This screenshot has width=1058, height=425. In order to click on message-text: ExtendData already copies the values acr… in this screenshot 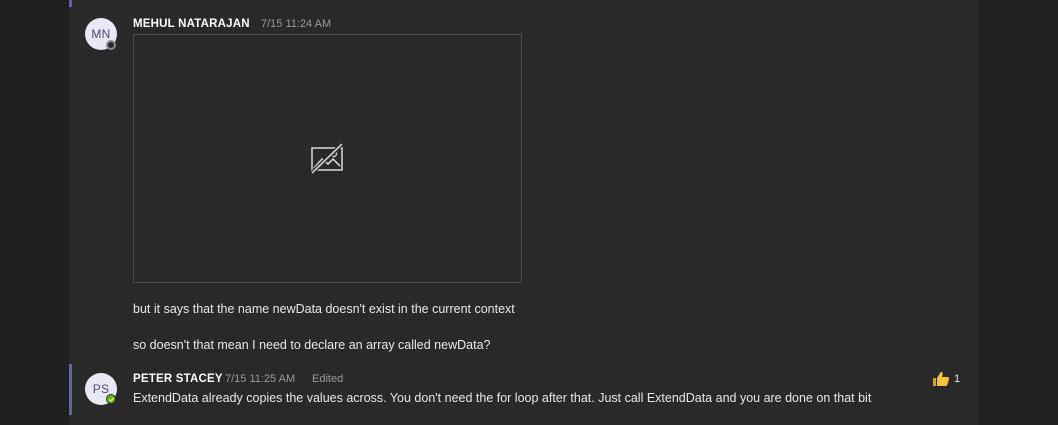, I will do `click(502, 398)`.